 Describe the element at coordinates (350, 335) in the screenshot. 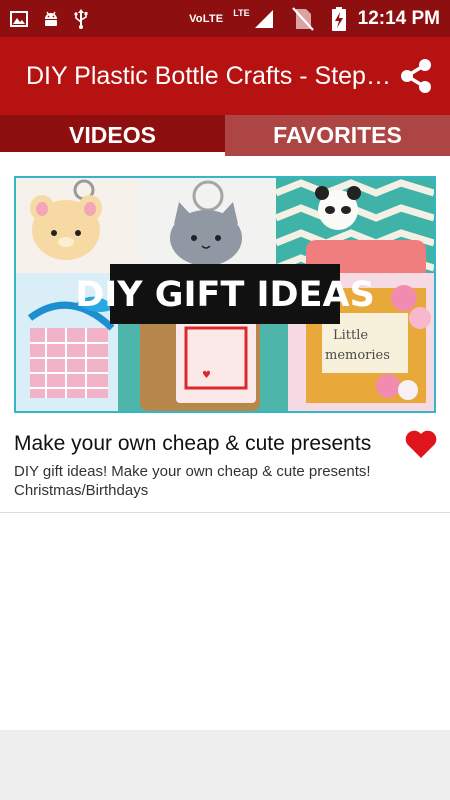

I see `thumbnail-little: Little` at that location.